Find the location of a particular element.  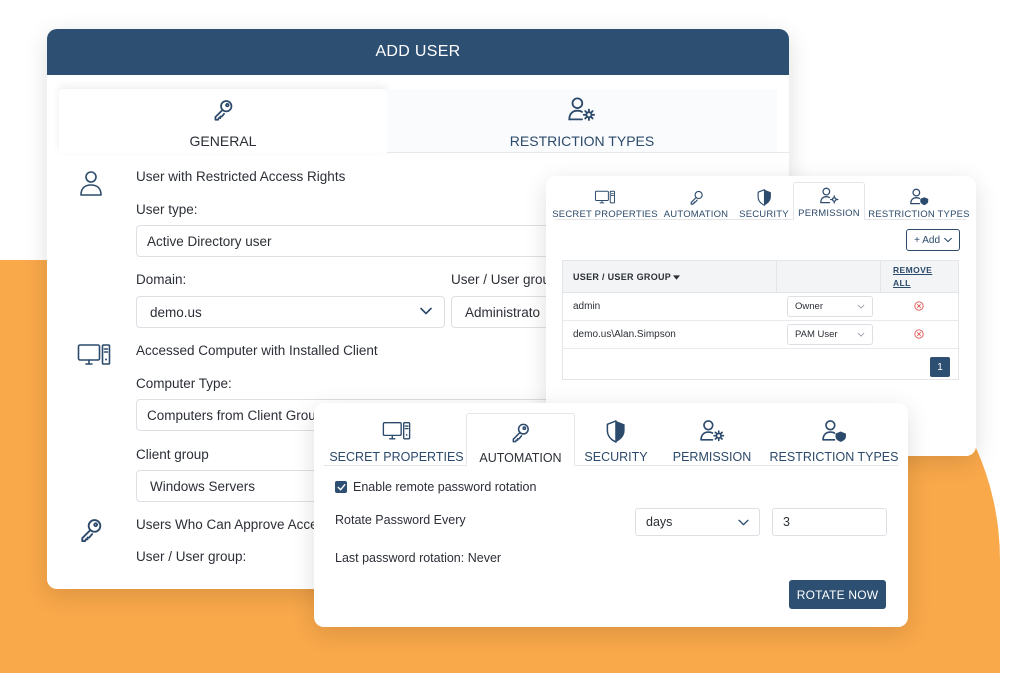

dialog-title: ADD USER is located at coordinates (418, 52).